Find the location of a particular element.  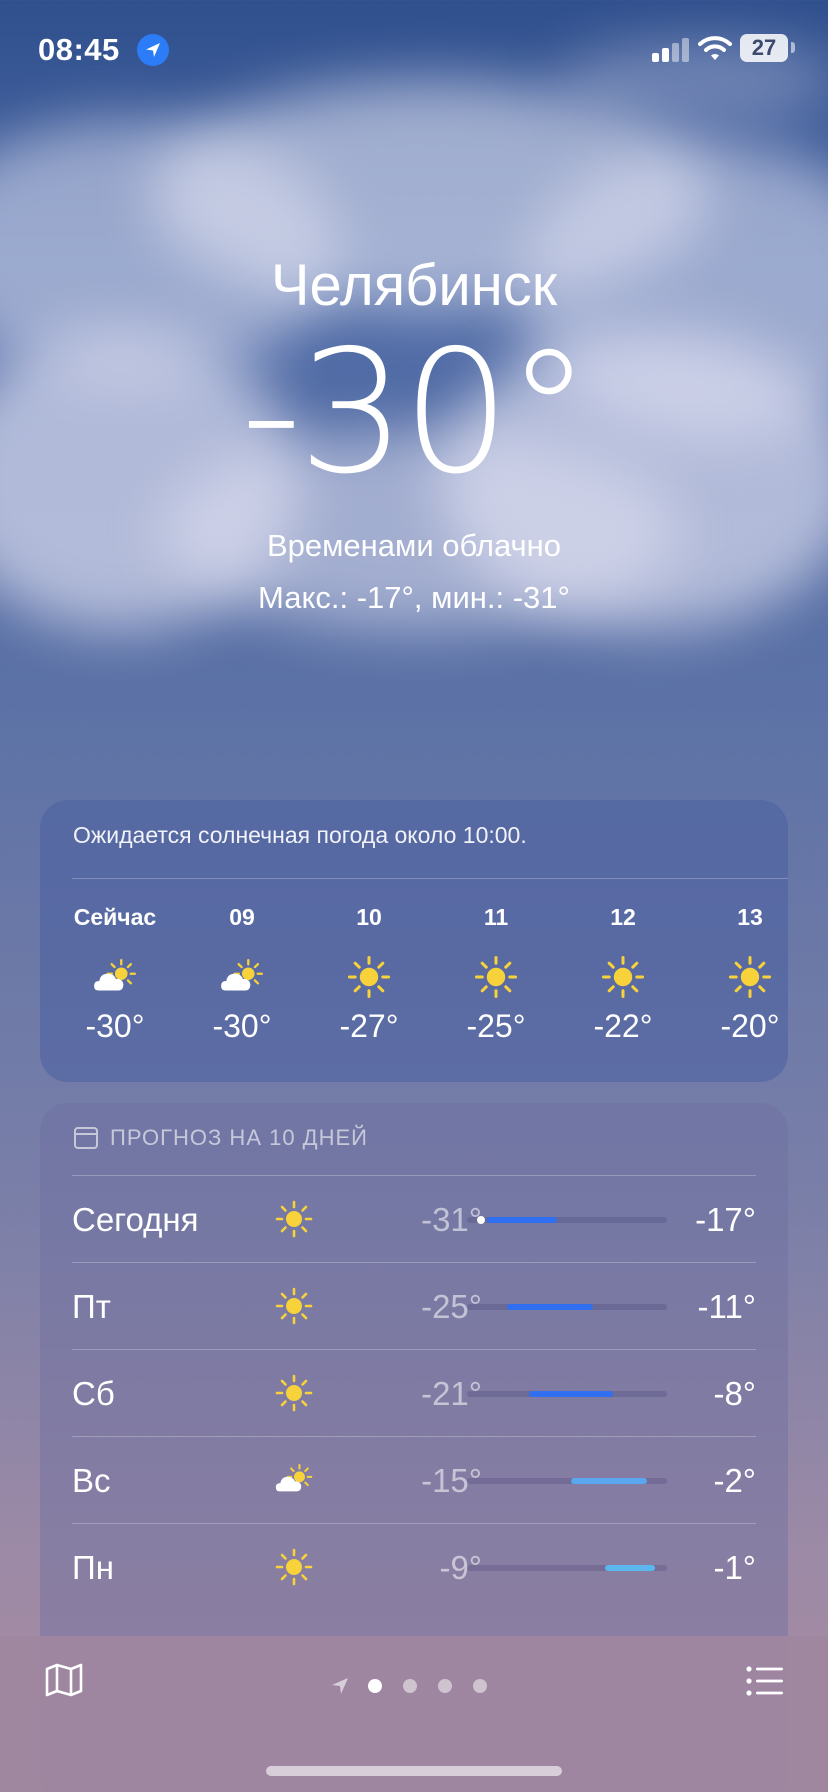

hour-item: 12 -22° is located at coordinates (623, 974).